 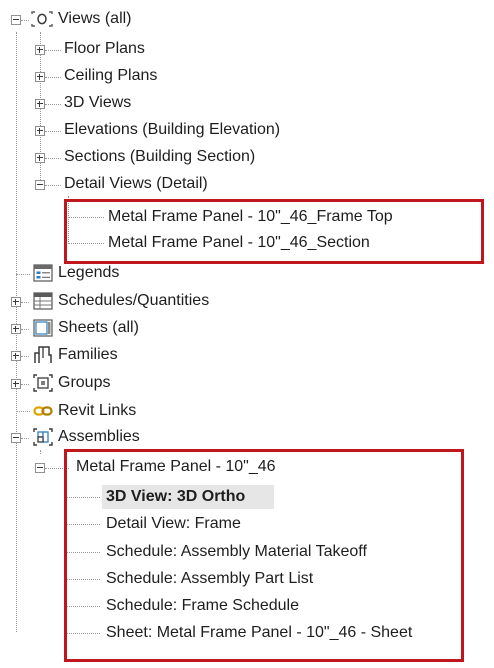 I want to click on sheets-icon, so click(x=43, y=328).